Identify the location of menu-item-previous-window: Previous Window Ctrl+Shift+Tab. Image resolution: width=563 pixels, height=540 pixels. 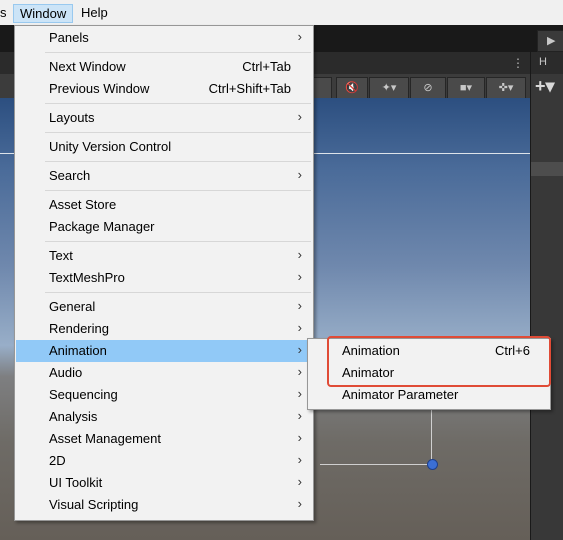
(164, 89).